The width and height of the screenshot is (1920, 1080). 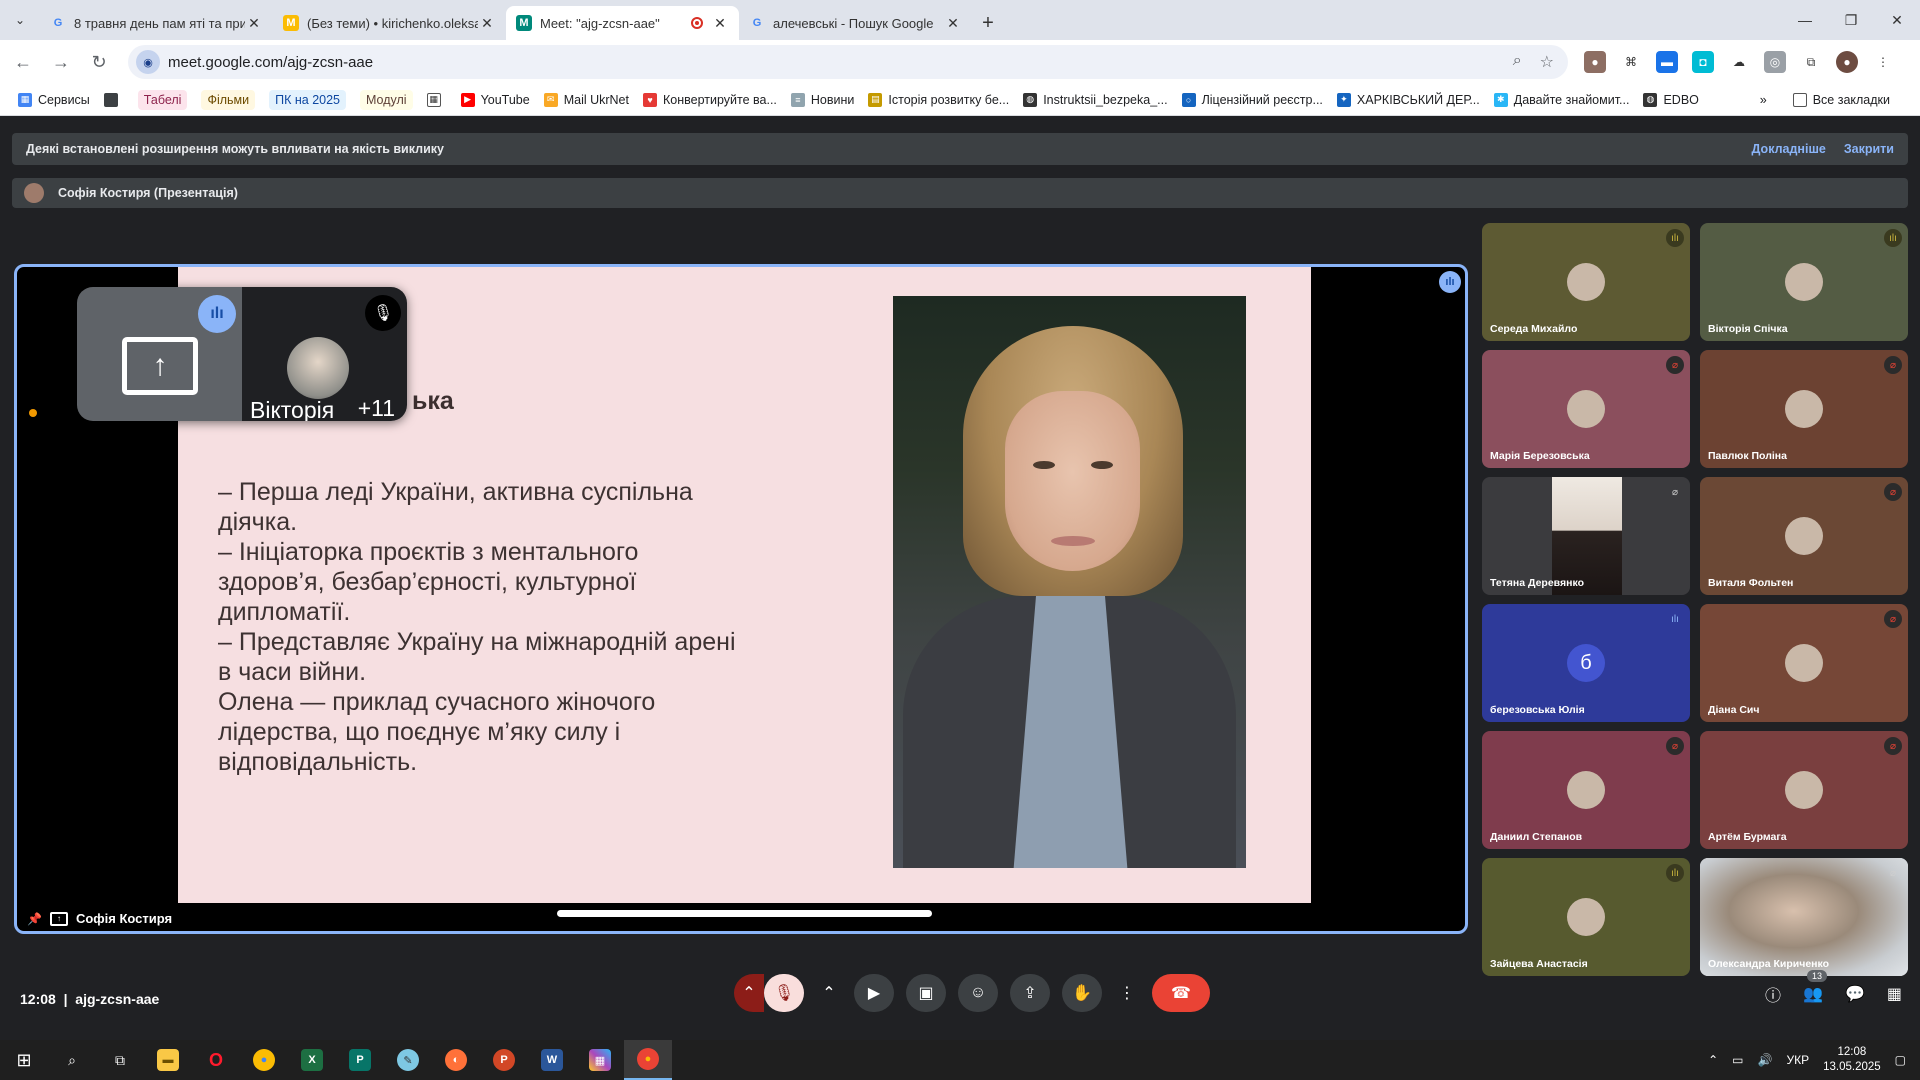 I want to click on taskbar-app: ✎, so click(x=408, y=1060).